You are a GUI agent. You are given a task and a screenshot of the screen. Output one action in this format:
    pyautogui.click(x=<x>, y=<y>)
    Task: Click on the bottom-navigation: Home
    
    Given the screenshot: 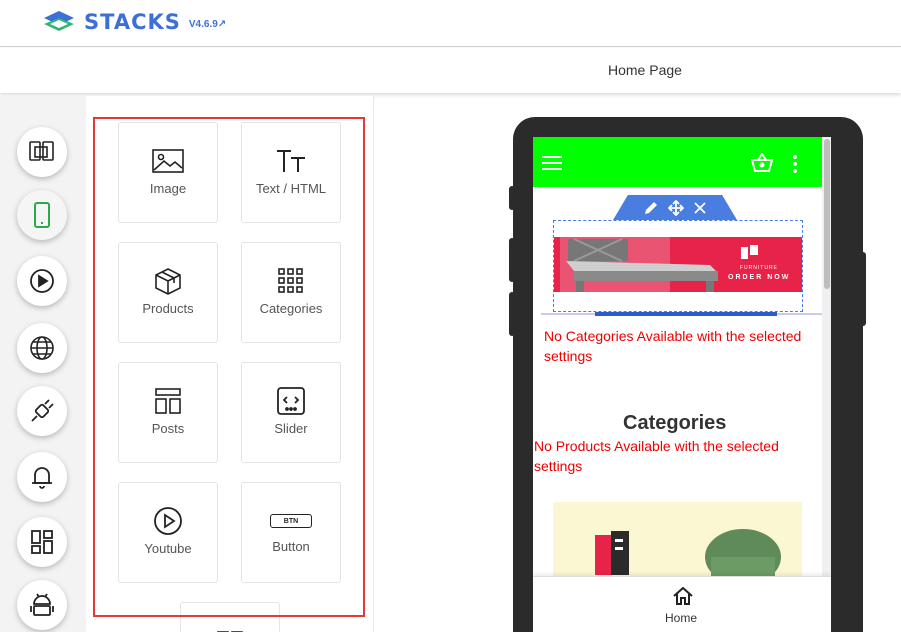 What is the action you would take?
    pyautogui.click(x=682, y=604)
    